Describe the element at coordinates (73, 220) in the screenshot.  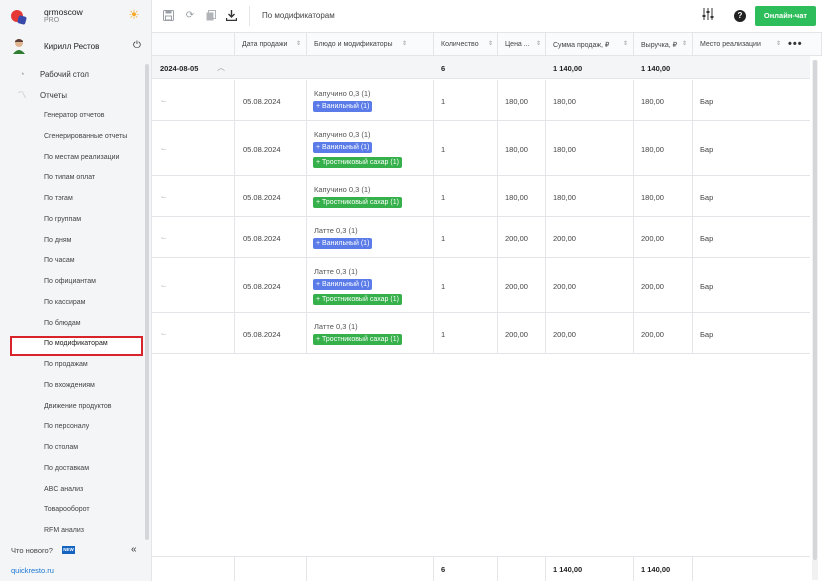
I see `submenu-item-by-groups: По группам` at that location.